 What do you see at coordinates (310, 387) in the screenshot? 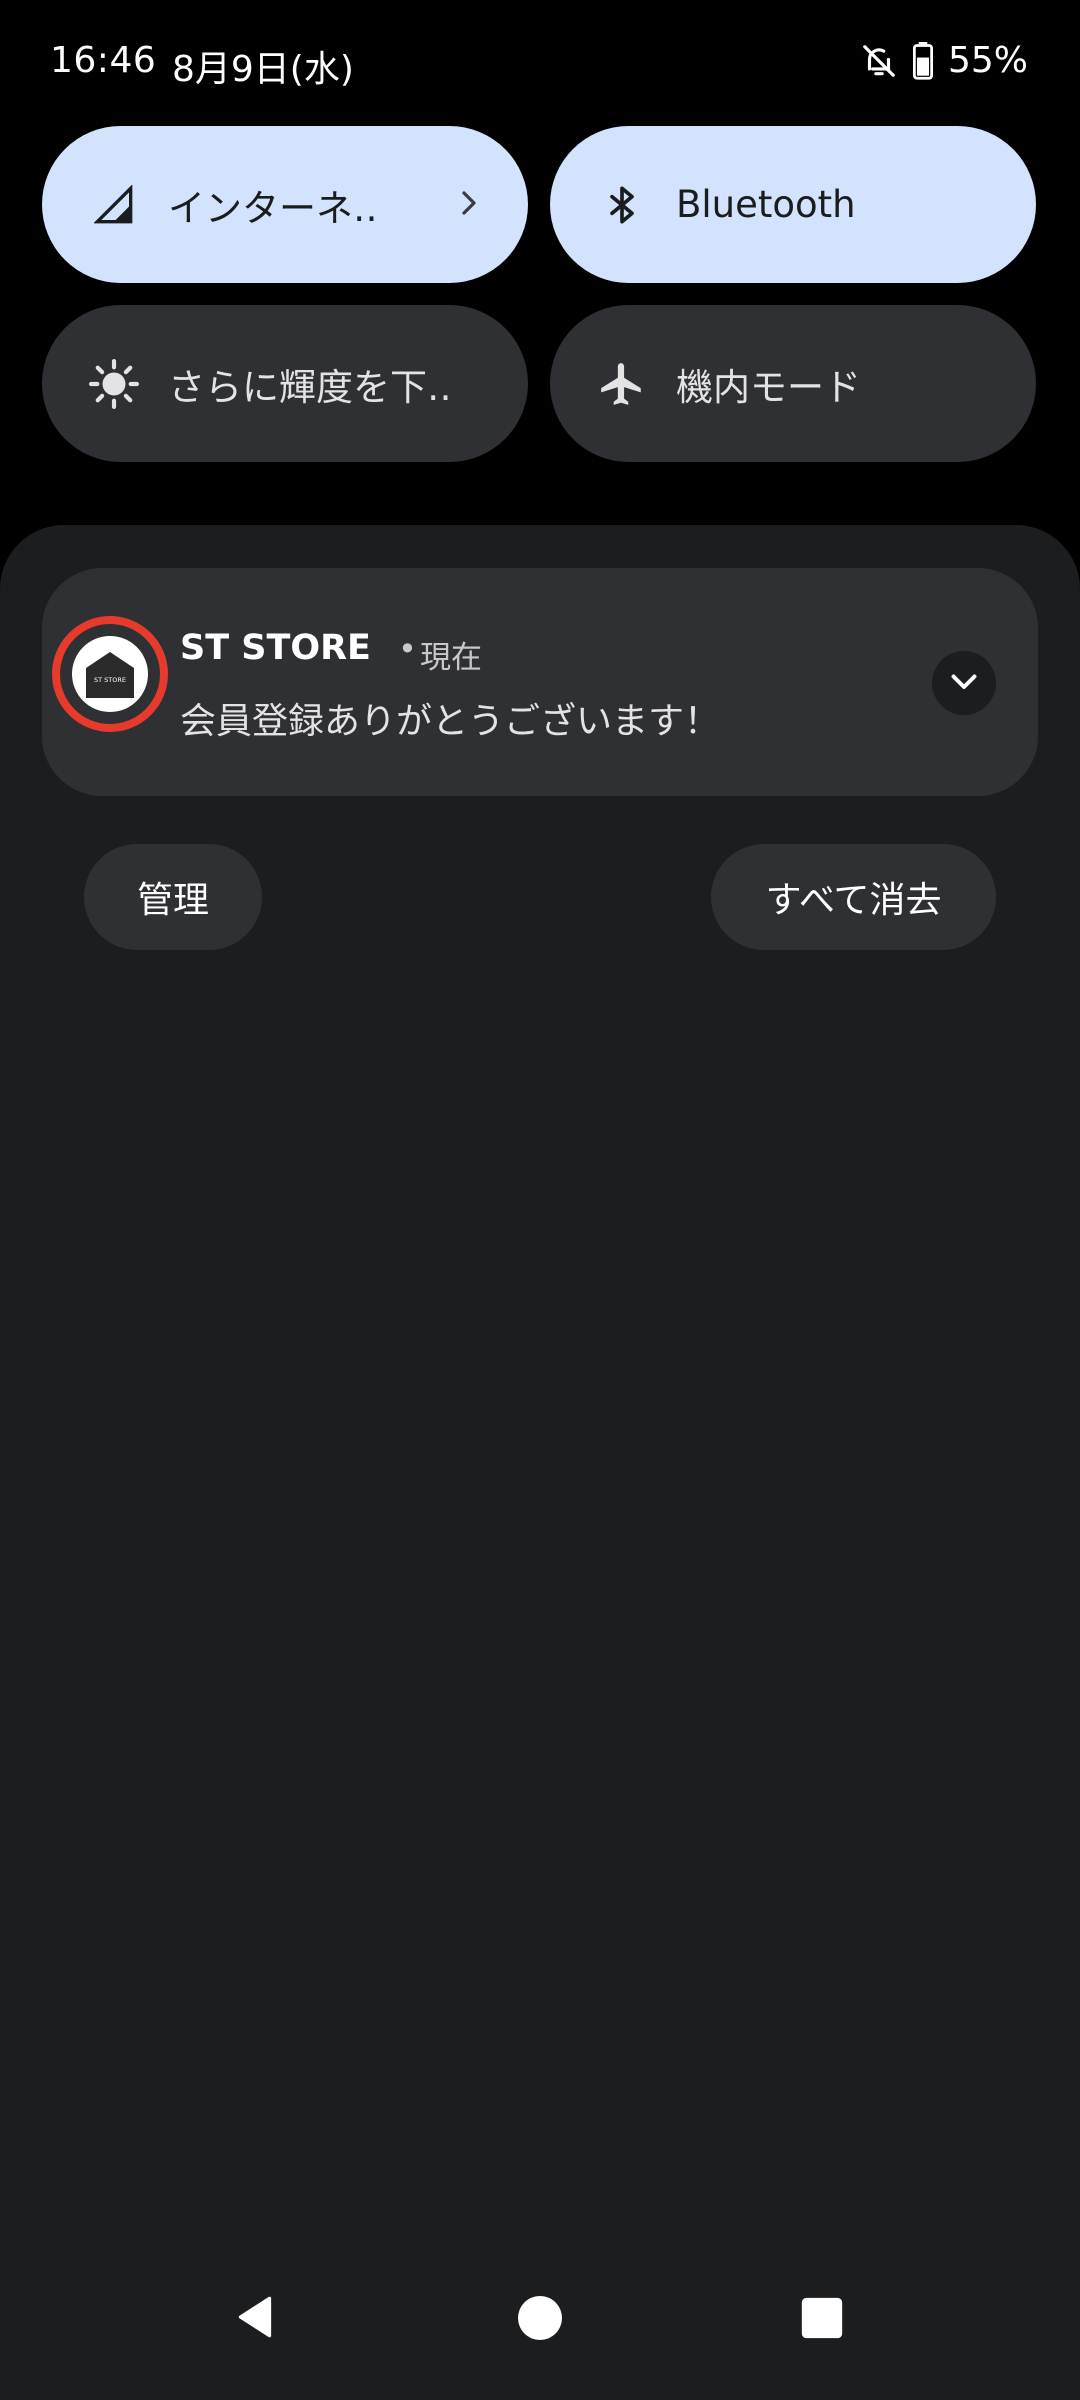
I see `tile-extra-dim-label: さらに輝度を下‥` at bounding box center [310, 387].